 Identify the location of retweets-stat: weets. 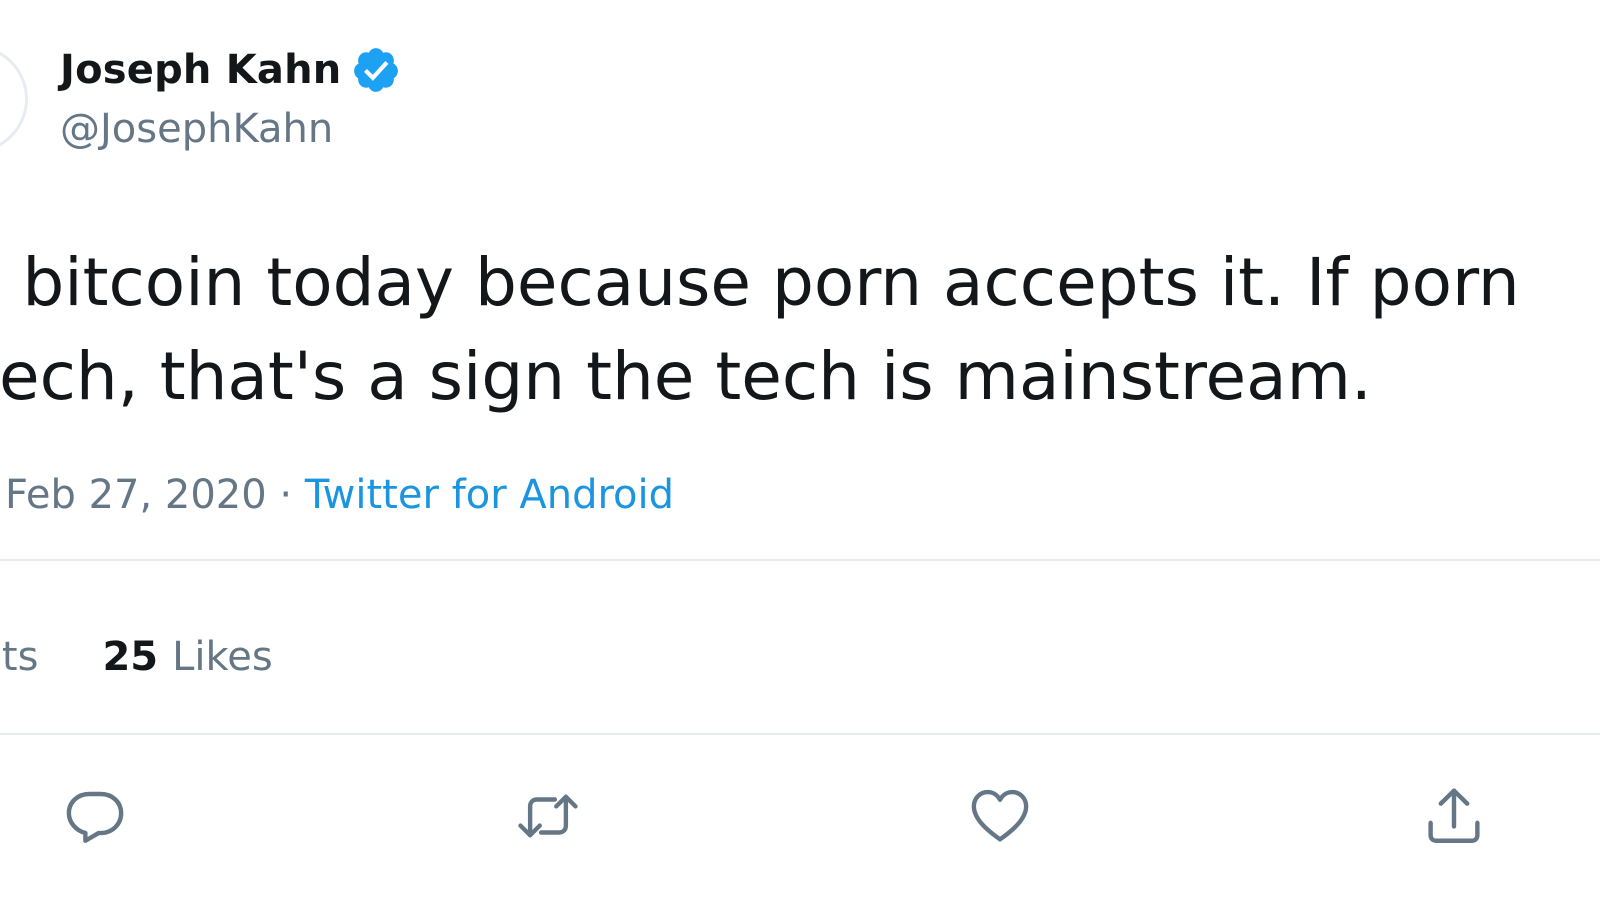
(19, 657).